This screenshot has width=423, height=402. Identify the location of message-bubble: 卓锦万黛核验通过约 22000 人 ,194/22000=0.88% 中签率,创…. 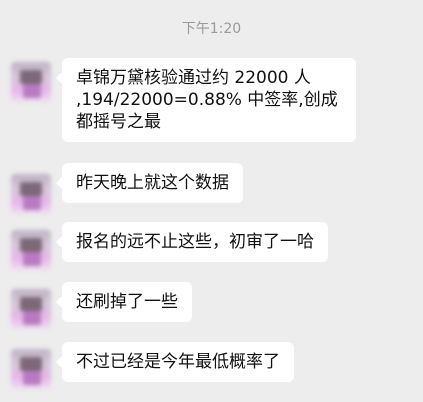
(206, 100).